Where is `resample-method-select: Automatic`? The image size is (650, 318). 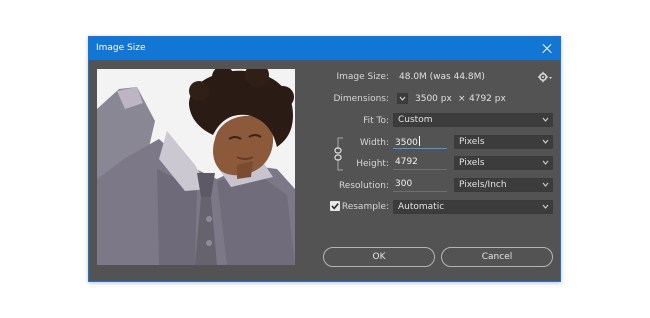
resample-method-select: Automatic is located at coordinates (473, 207).